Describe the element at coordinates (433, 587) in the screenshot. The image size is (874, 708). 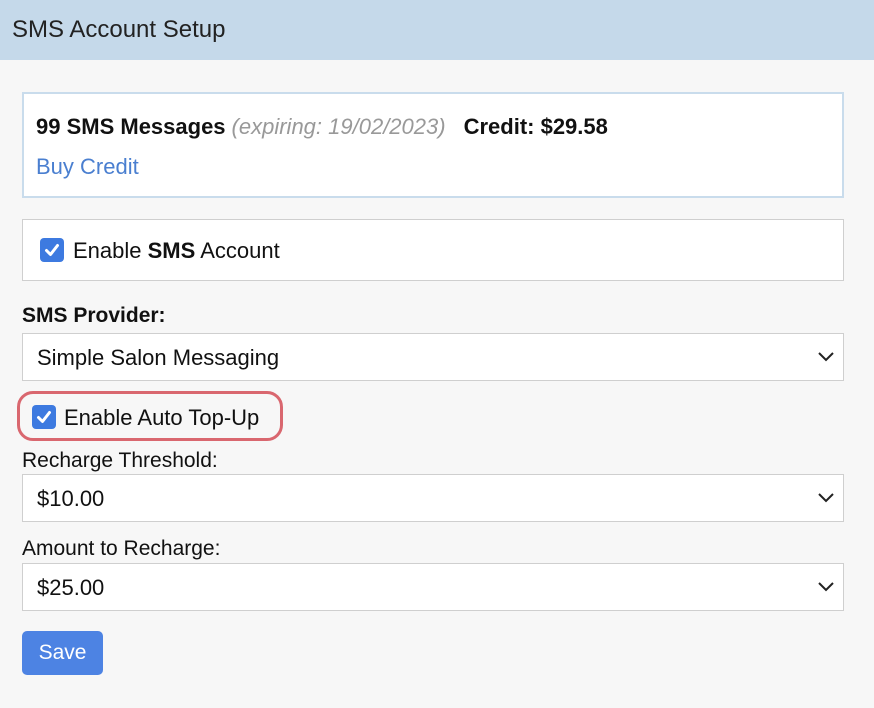
I see `recharge-amount-select: $25.00` at that location.